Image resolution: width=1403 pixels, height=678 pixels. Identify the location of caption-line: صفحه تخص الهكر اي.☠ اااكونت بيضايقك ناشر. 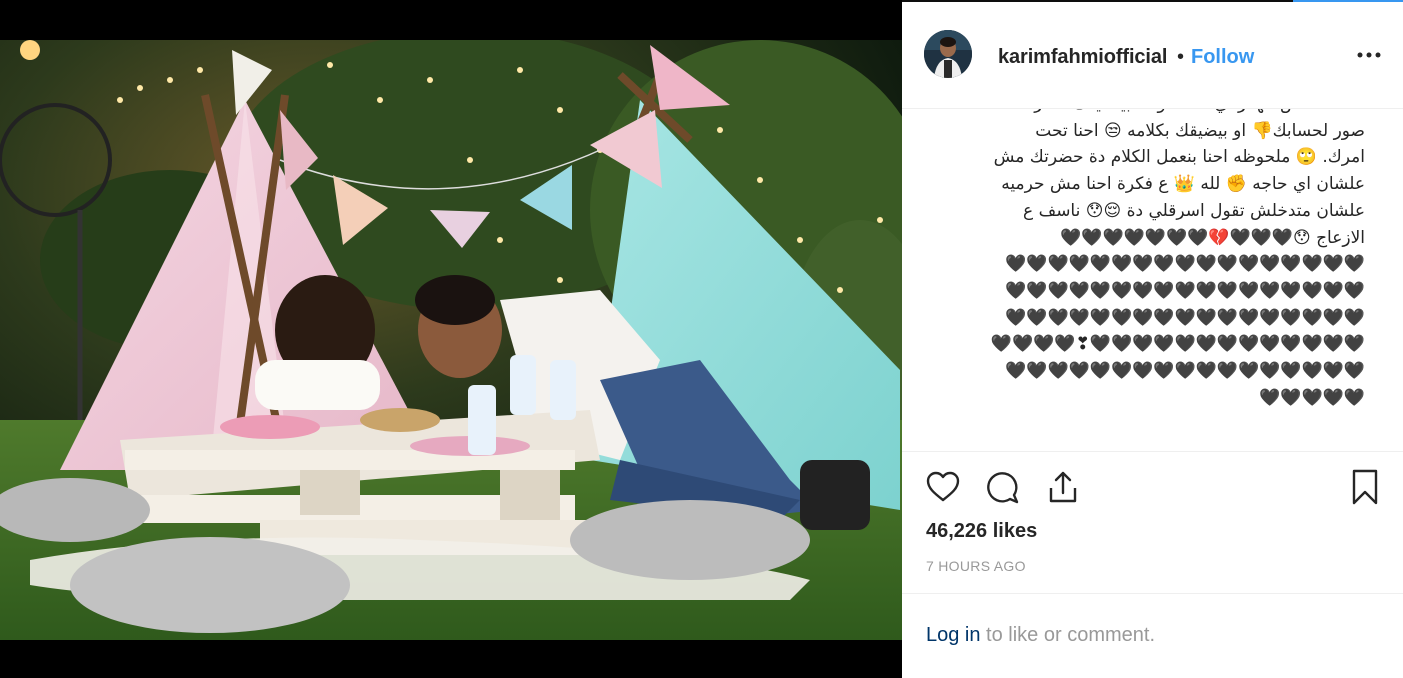
(1150, 113).